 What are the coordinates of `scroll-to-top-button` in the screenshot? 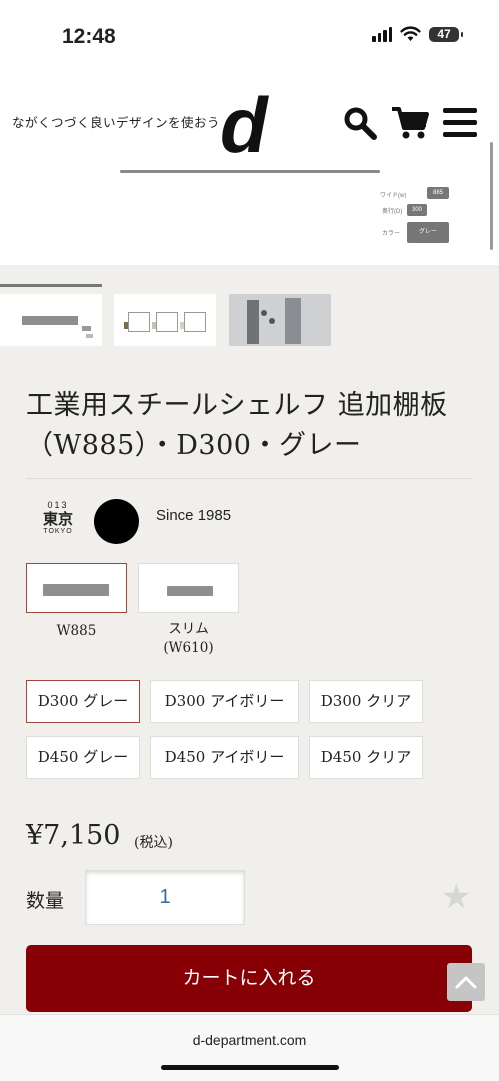 It's located at (466, 982).